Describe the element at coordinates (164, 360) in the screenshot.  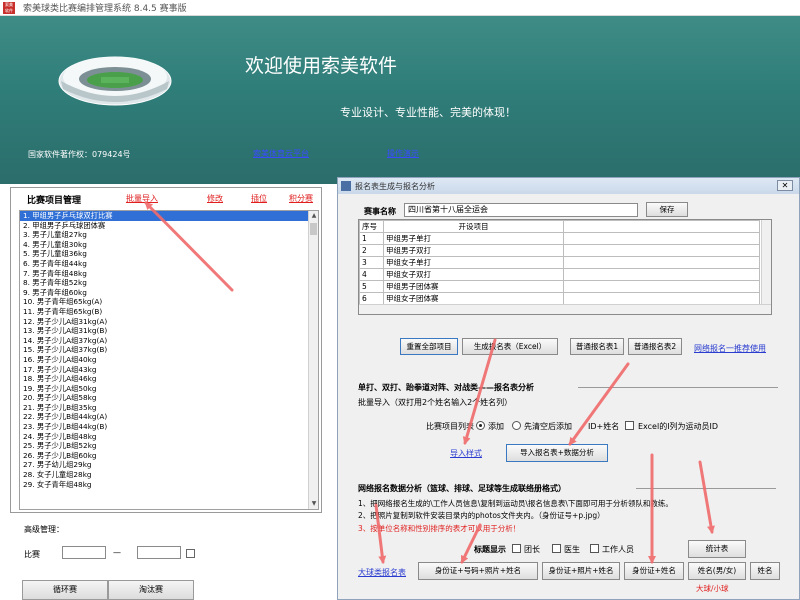
I see `event-list-item: 16. 男子少儿A组40kg` at that location.